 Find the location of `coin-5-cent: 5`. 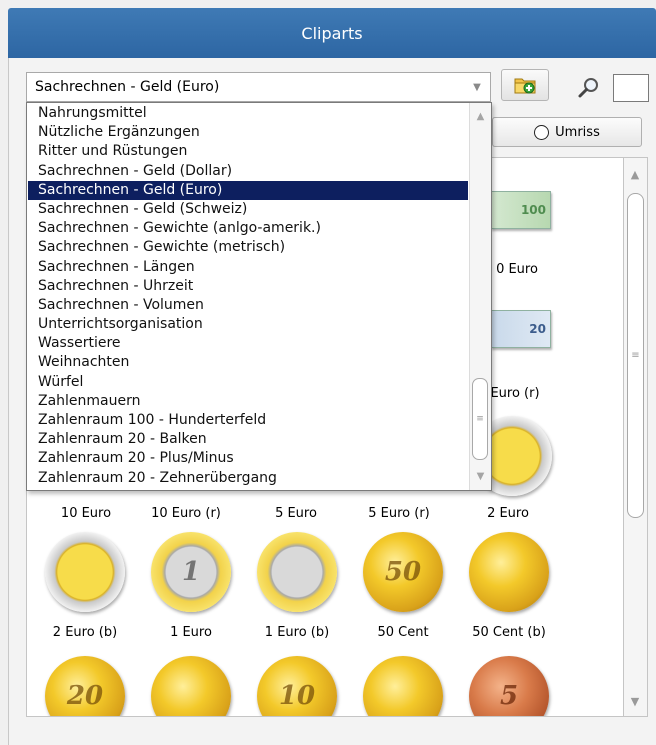

coin-5-cent: 5 is located at coordinates (509, 686).